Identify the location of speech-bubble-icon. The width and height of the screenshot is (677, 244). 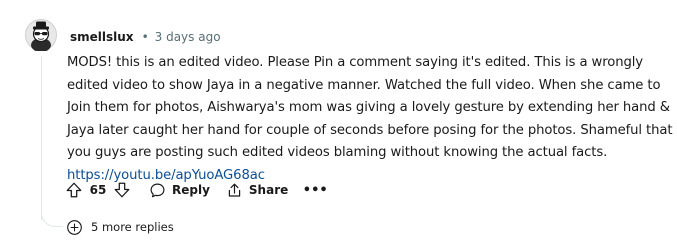
(157, 190).